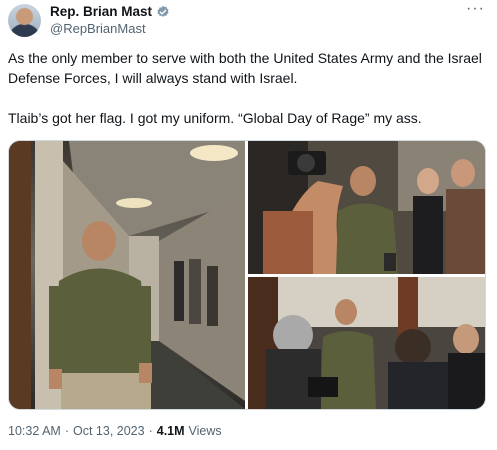  What do you see at coordinates (24, 20) in the screenshot?
I see `avatar` at bounding box center [24, 20].